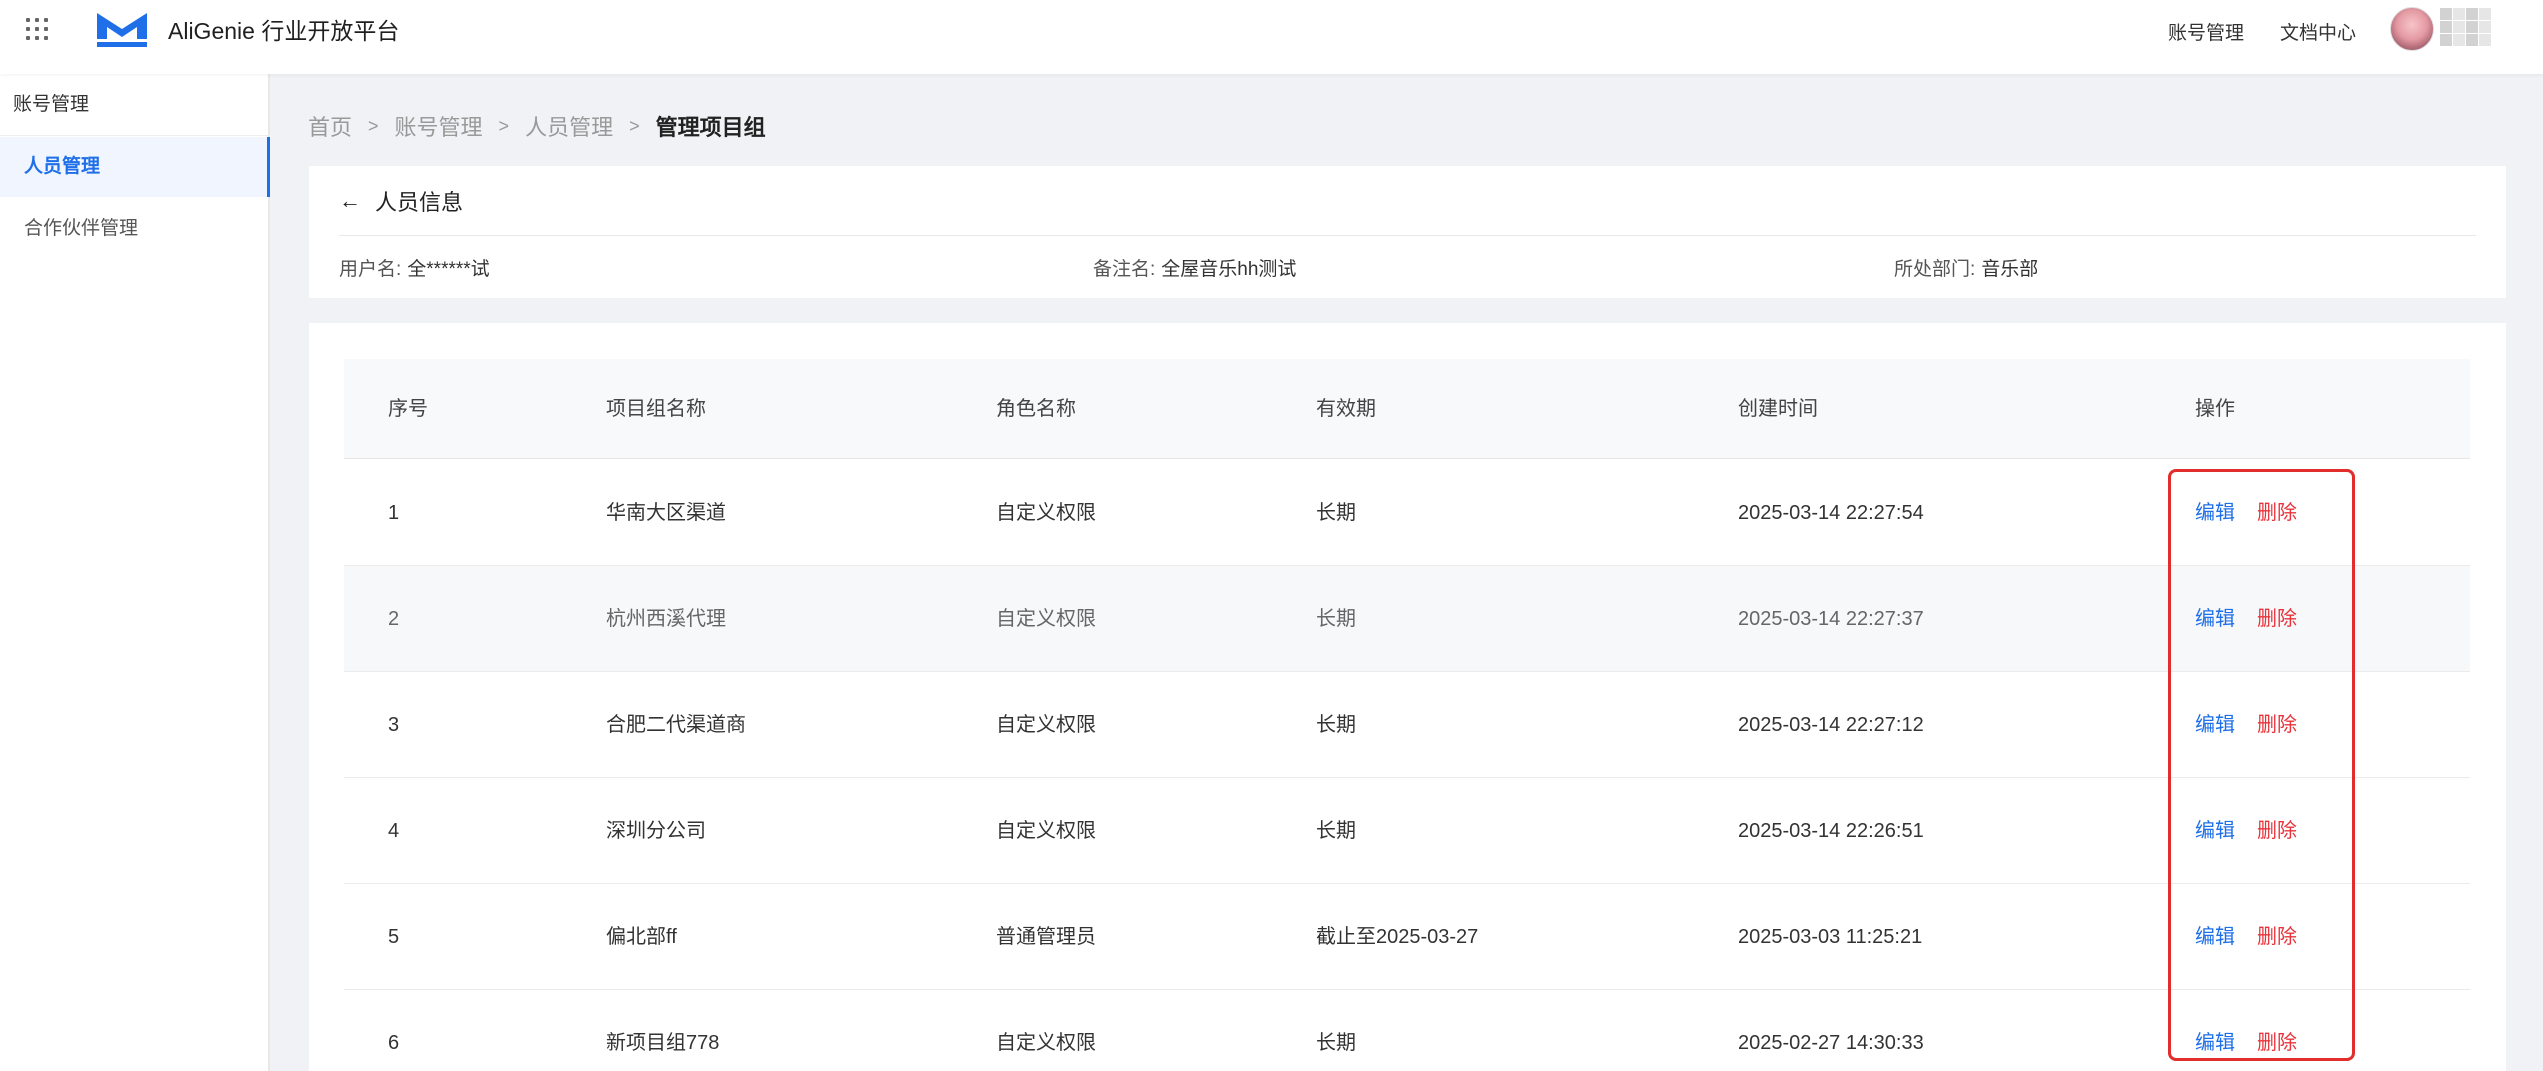 The image size is (2543, 1071). What do you see at coordinates (656, 831) in the screenshot?
I see `cell-group-name: 深圳分公司` at bounding box center [656, 831].